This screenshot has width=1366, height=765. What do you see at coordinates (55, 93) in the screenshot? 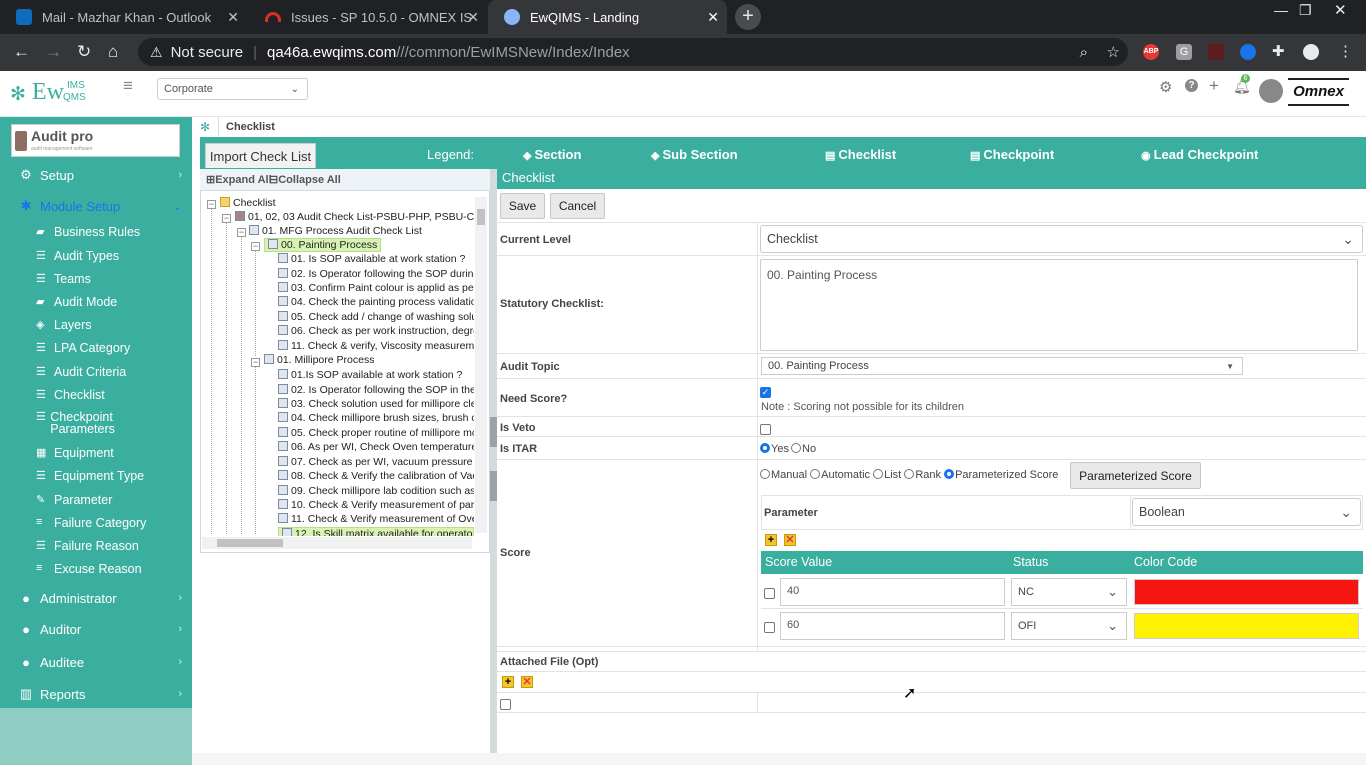
I see `ewqims-logo: ✻ Ew IMS QMS` at bounding box center [55, 93].